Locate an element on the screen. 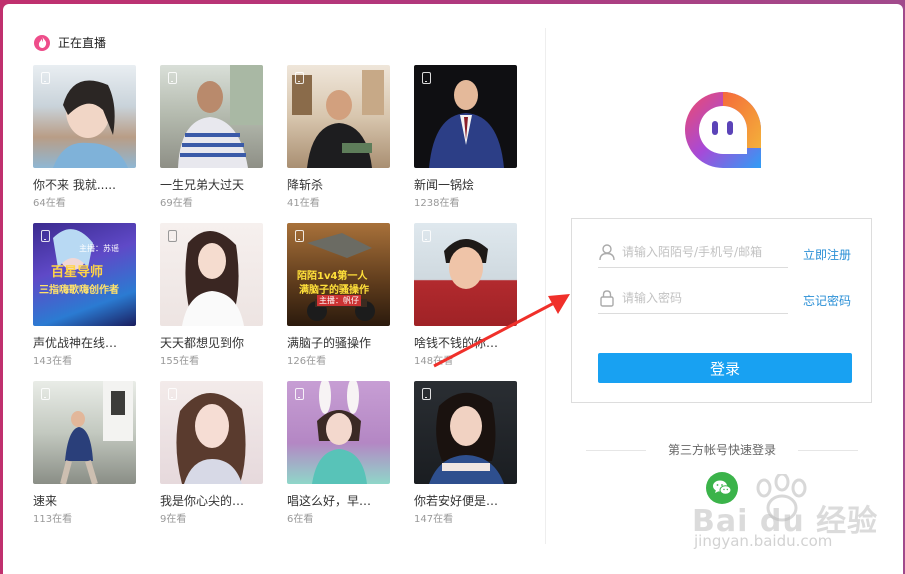 This screenshot has width=905, height=574. stream-name: 天天都想见到你 is located at coordinates (211, 342).